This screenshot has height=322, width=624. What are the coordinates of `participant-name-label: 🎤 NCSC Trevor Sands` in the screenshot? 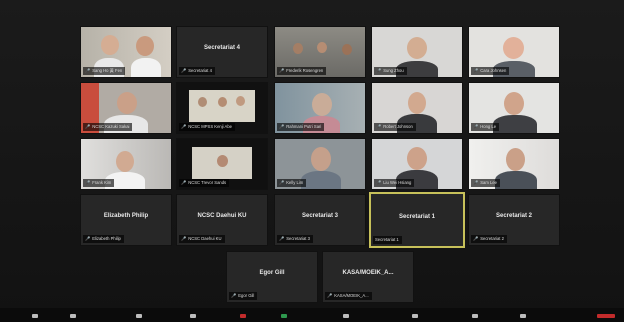 It's located at (204, 183).